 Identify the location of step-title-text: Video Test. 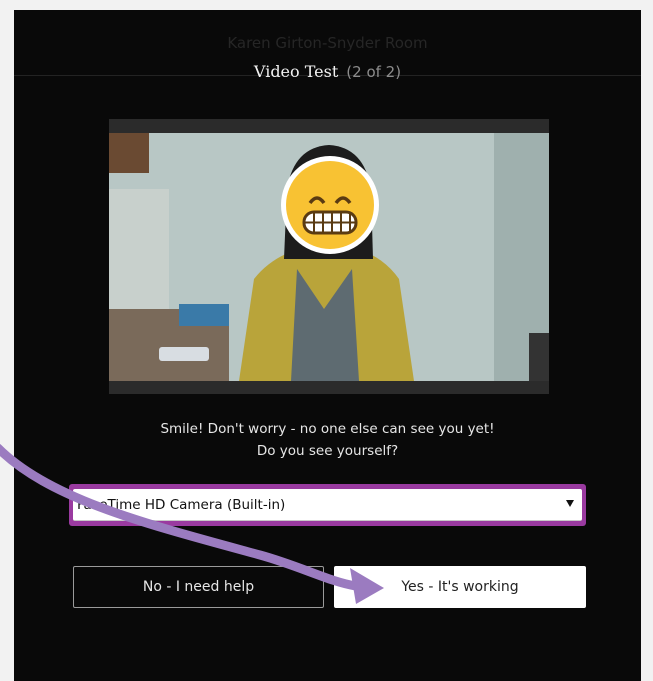
(296, 71).